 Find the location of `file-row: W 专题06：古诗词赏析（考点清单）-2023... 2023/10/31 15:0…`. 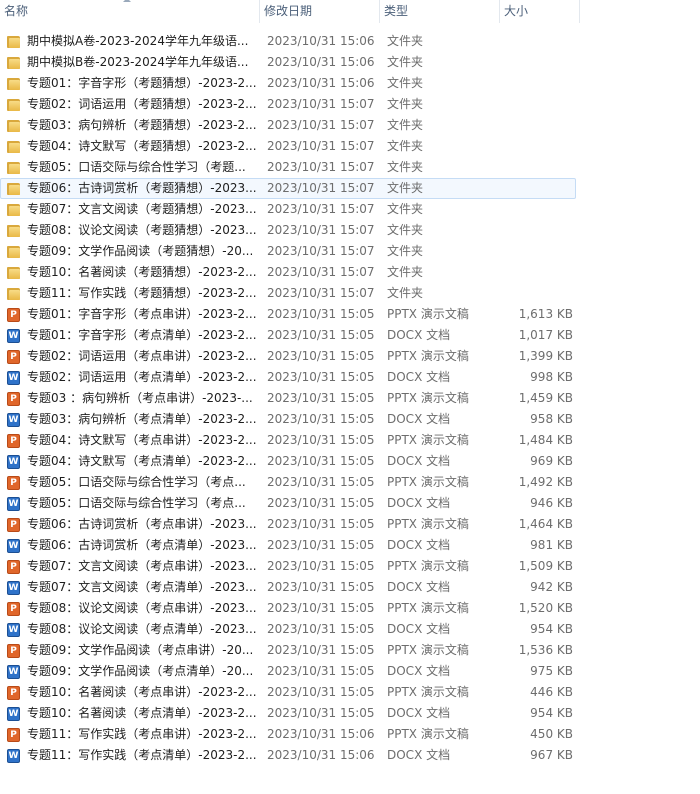

file-row: W 专题06：古诗词赏析（考点清单）-2023... 2023/10/31 15:0… is located at coordinates (290, 545).